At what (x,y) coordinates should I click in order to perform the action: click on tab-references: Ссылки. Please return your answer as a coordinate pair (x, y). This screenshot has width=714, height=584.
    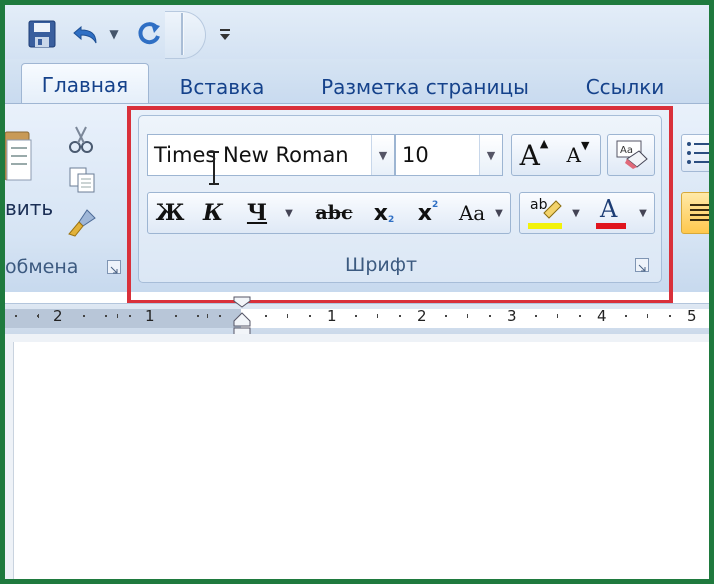
    Looking at the image, I should click on (625, 87).